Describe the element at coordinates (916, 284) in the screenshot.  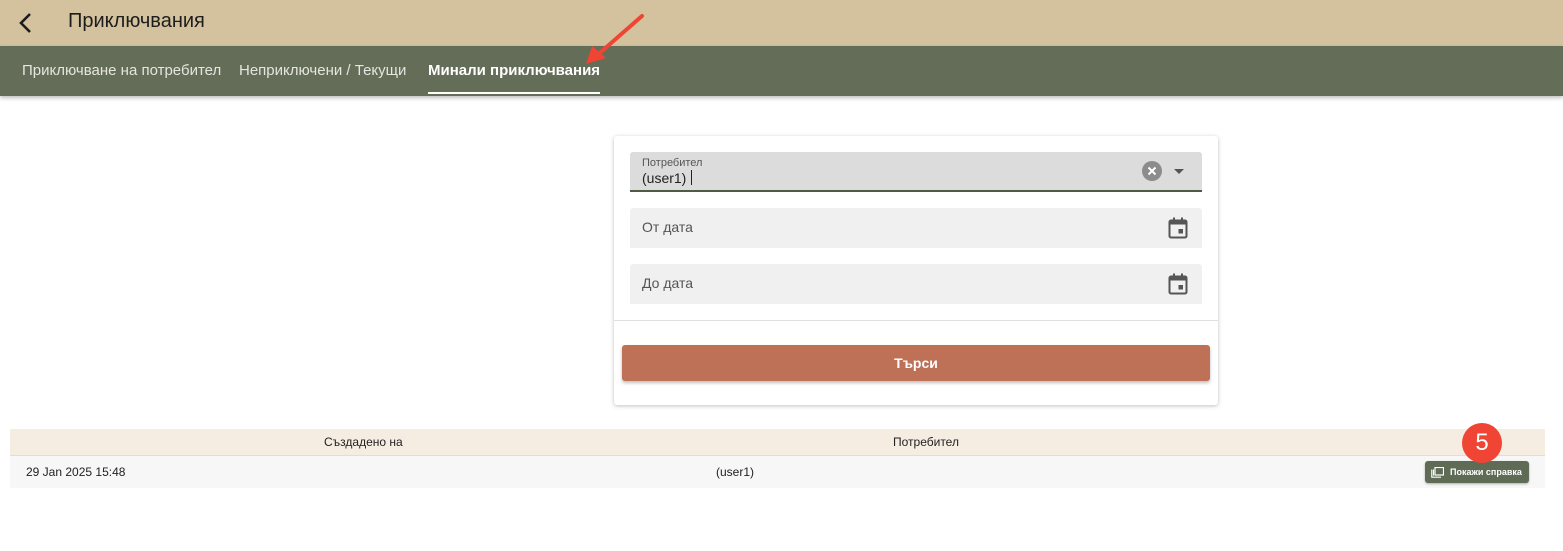
I see `to-date-field: До дата` at that location.